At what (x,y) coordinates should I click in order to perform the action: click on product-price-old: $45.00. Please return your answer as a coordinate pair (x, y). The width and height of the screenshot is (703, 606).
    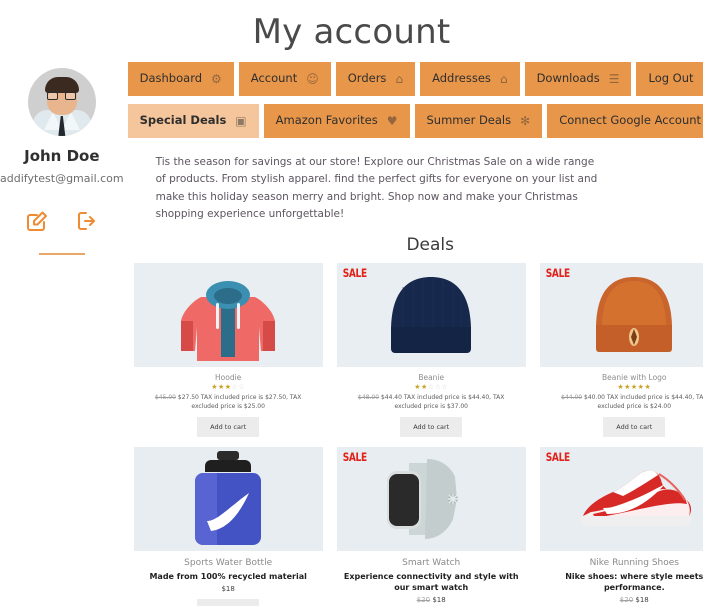
    Looking at the image, I should click on (165, 398).